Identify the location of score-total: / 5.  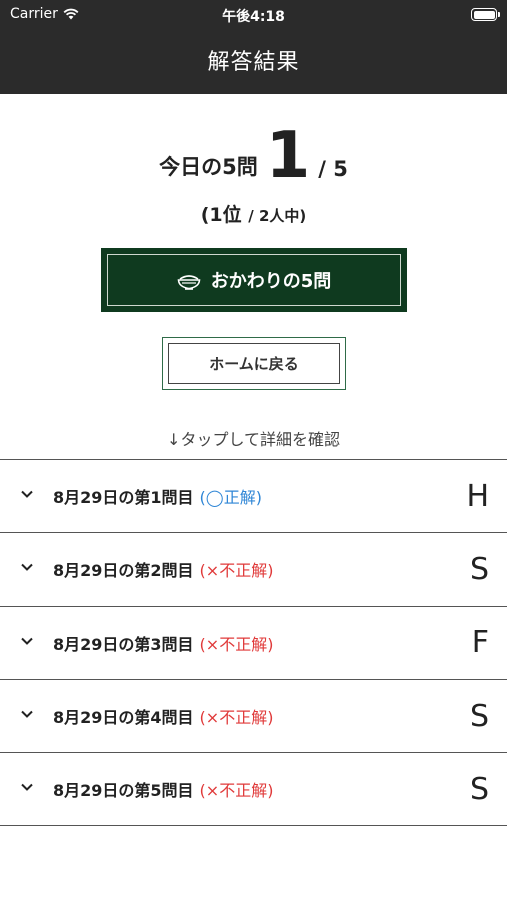
(333, 169).